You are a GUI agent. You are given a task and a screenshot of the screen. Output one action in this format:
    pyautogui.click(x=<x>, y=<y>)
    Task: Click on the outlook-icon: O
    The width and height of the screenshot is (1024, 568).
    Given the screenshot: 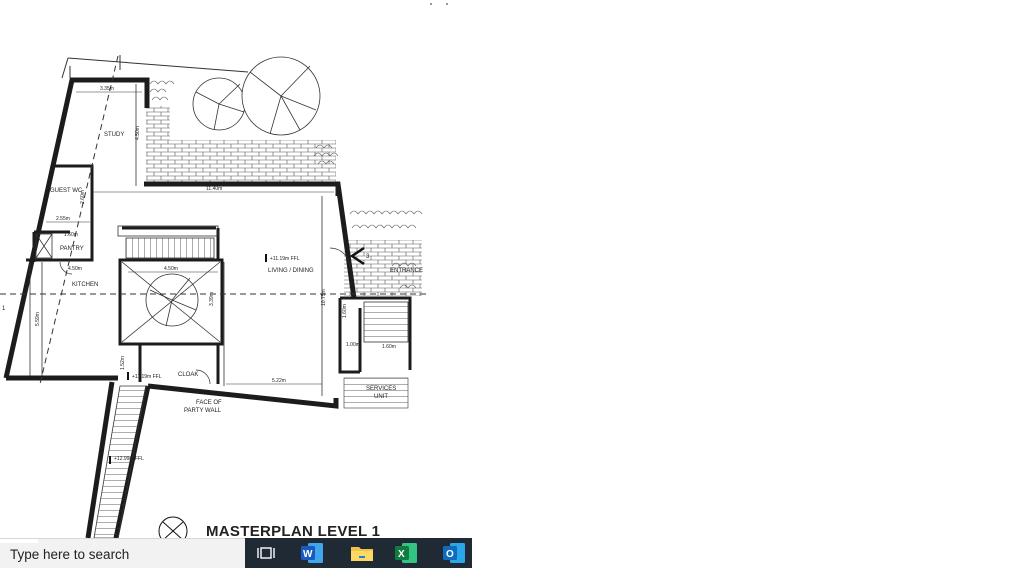 What is the action you would take?
    pyautogui.click(x=454, y=553)
    